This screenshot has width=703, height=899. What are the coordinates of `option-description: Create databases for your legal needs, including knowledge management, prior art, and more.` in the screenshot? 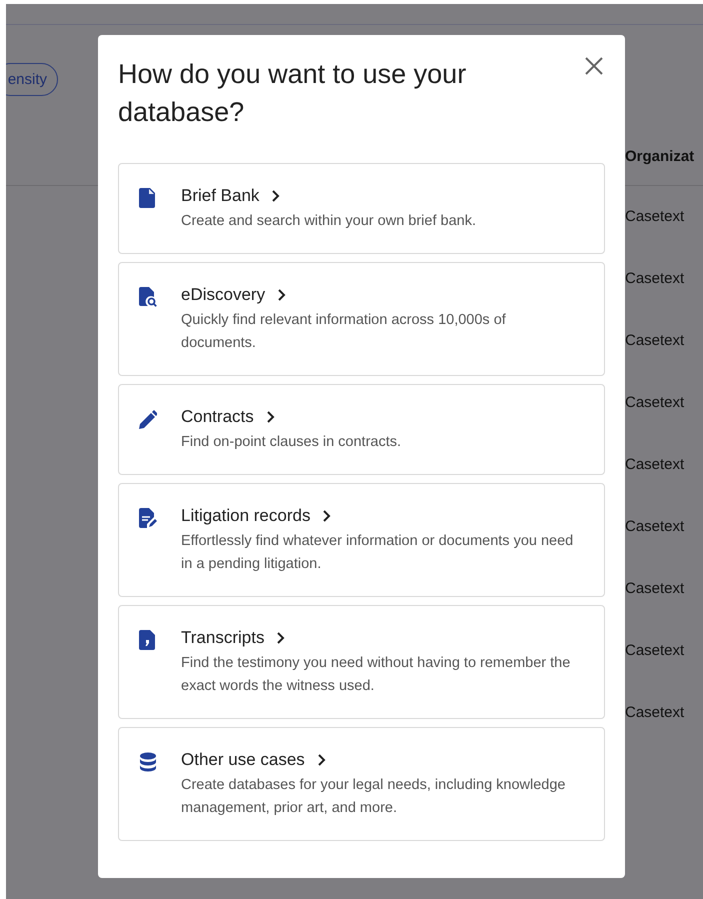 It's located at (373, 797).